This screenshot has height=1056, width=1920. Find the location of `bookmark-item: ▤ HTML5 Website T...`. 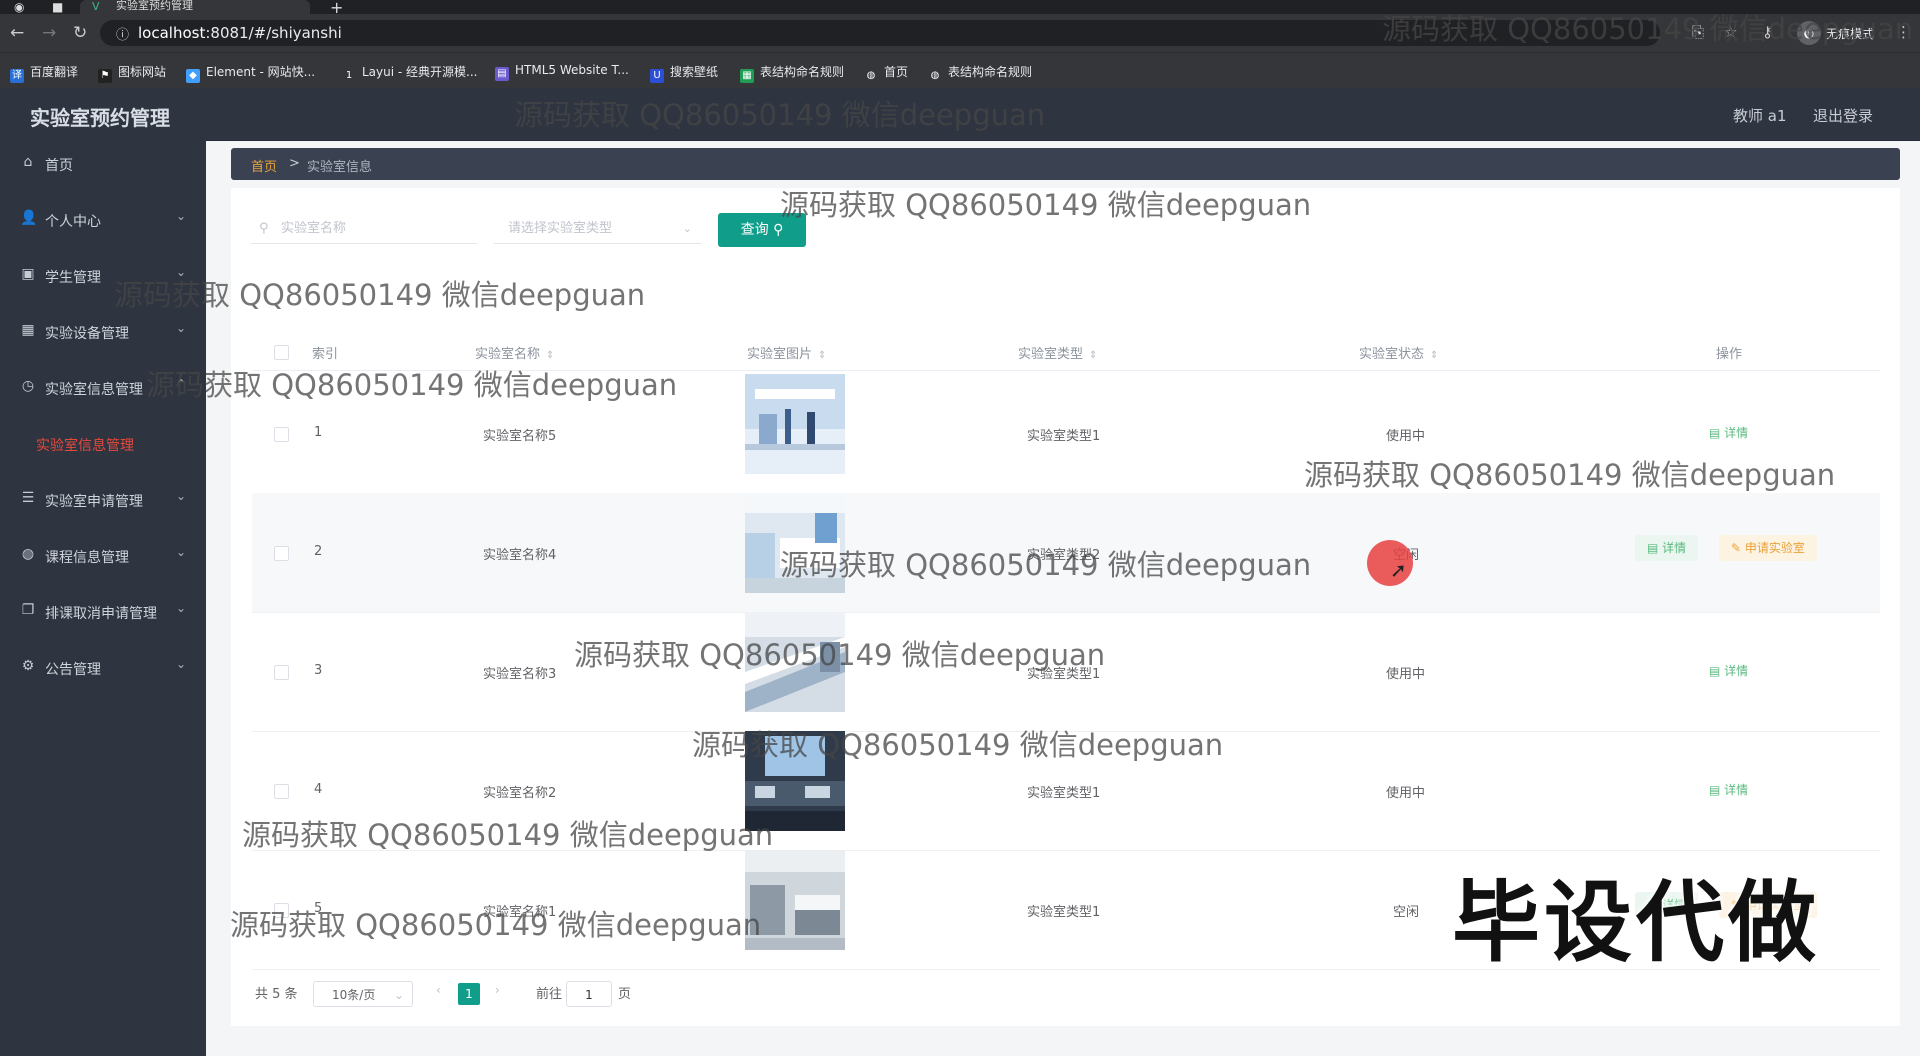

bookmark-item: ▤ HTML5 Website T... is located at coordinates (562, 72).